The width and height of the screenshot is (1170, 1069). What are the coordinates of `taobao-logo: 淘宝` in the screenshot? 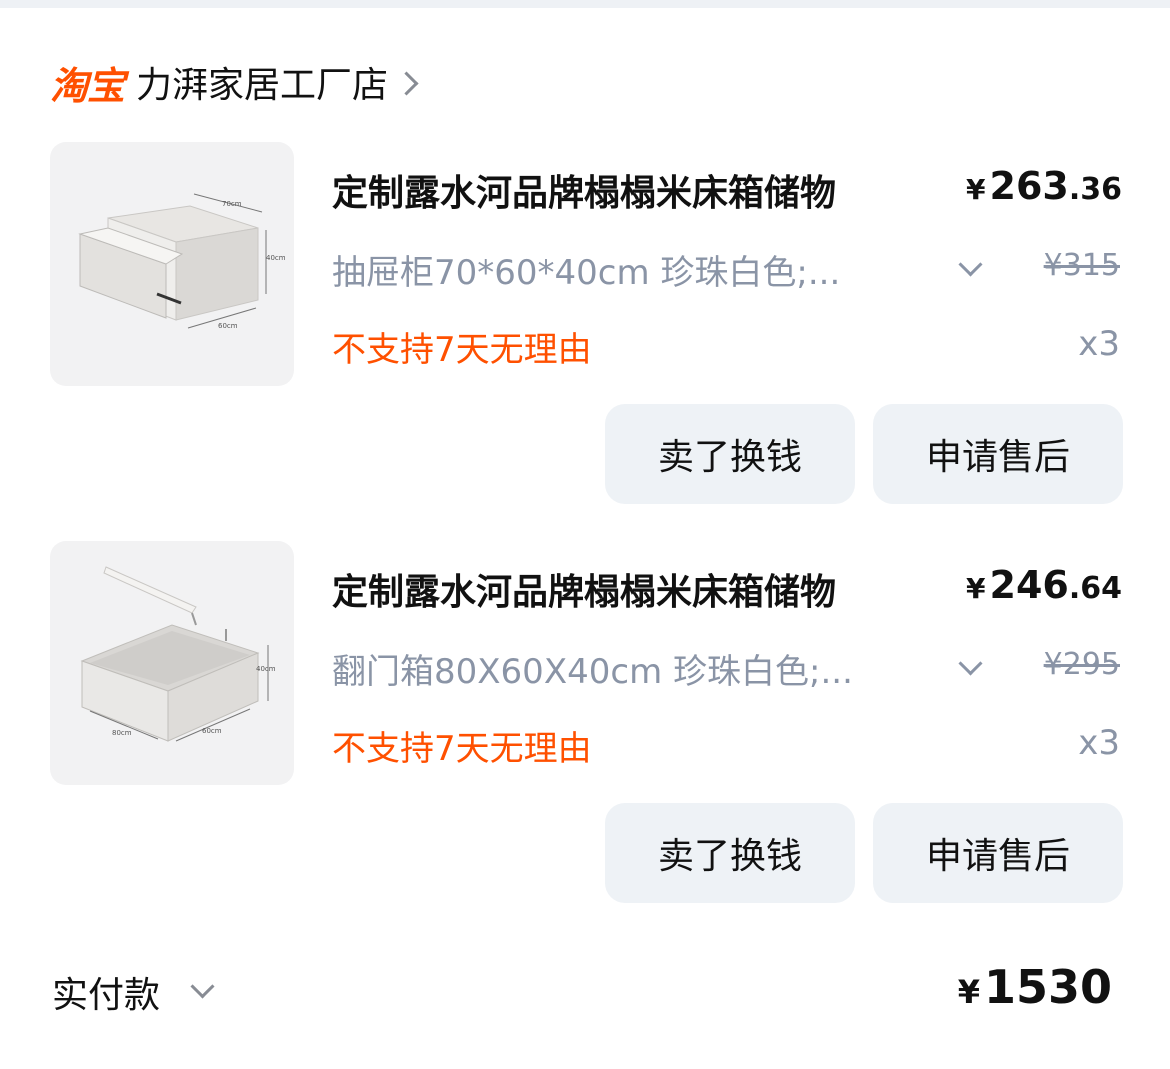 It's located at (87, 85).